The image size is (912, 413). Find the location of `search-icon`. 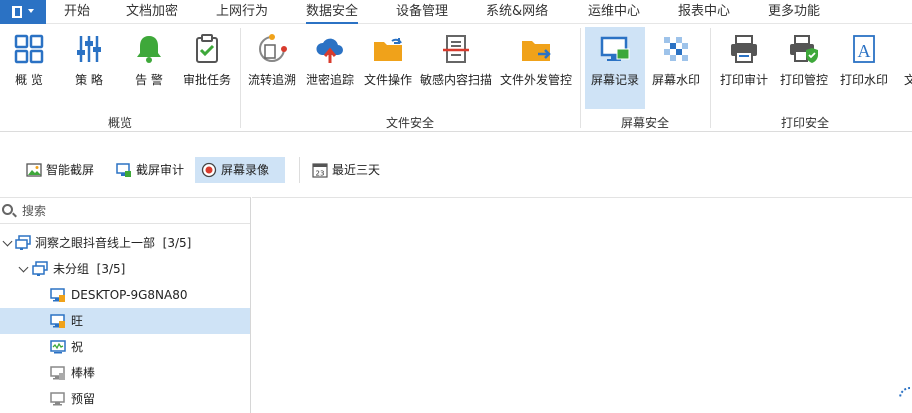

search-icon is located at coordinates (7, 209).